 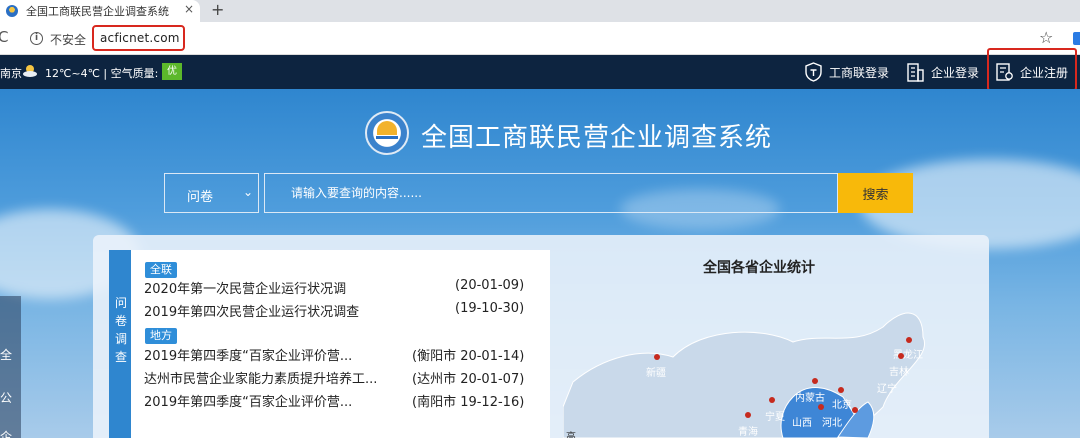 I want to click on province-label: 新疆, so click(x=656, y=373).